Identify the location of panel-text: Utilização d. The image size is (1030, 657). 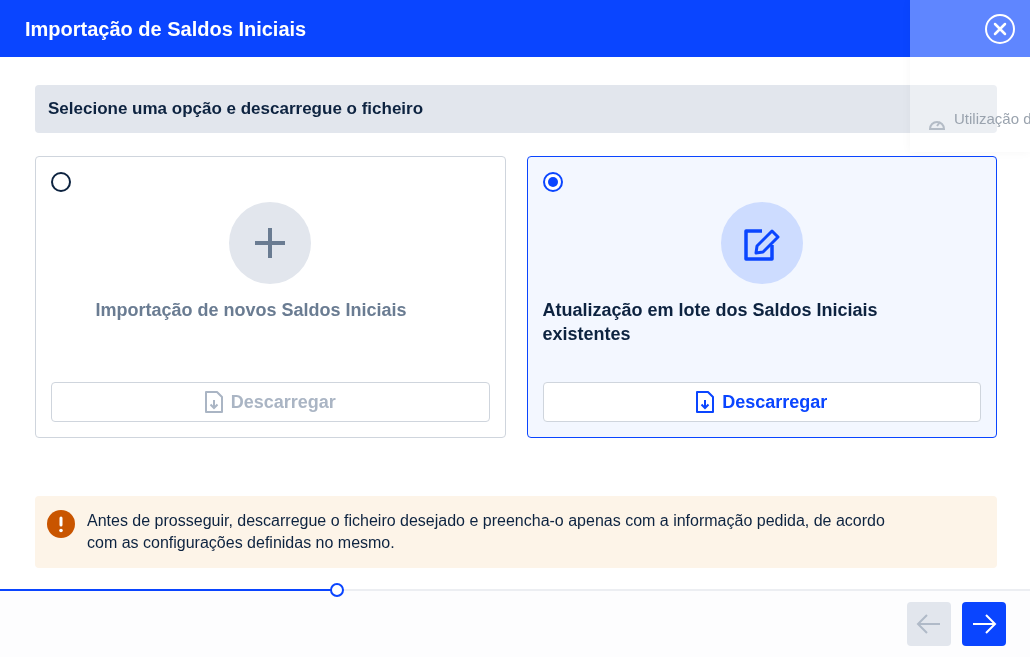
(992, 118).